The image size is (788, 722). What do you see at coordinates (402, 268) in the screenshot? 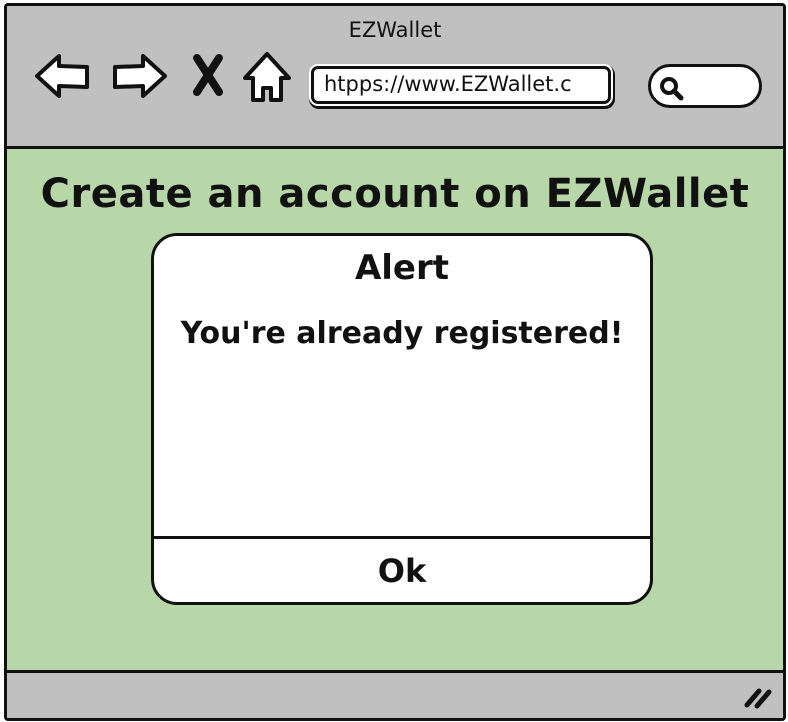
I see `alert-title: Alert` at bounding box center [402, 268].